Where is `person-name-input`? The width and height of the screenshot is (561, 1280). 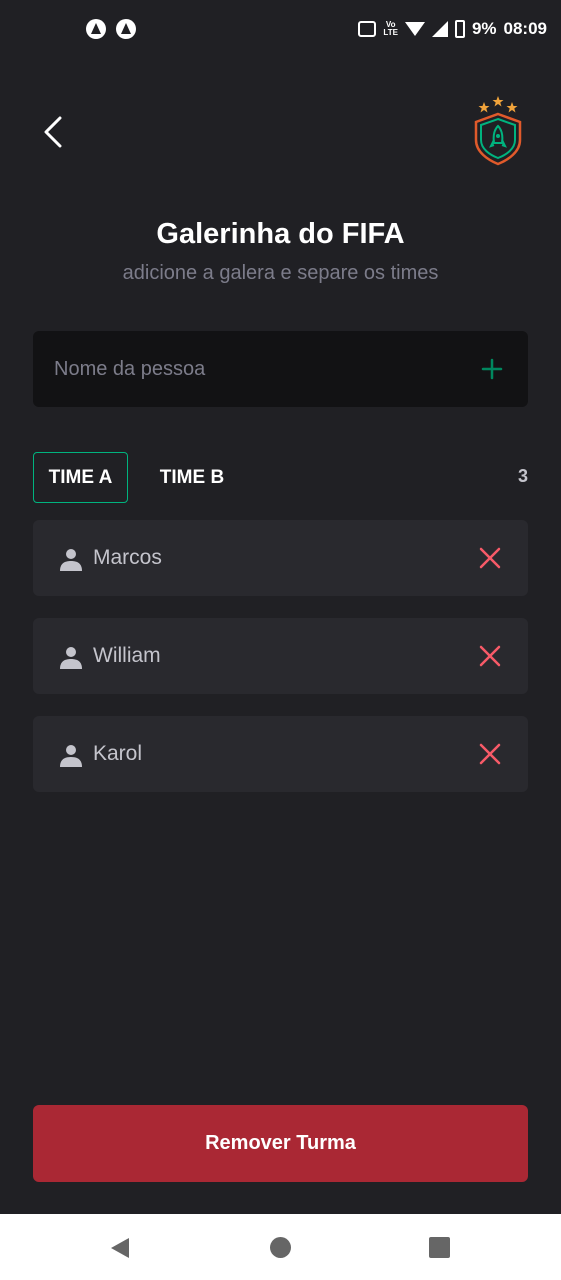 person-name-input is located at coordinates (248, 369).